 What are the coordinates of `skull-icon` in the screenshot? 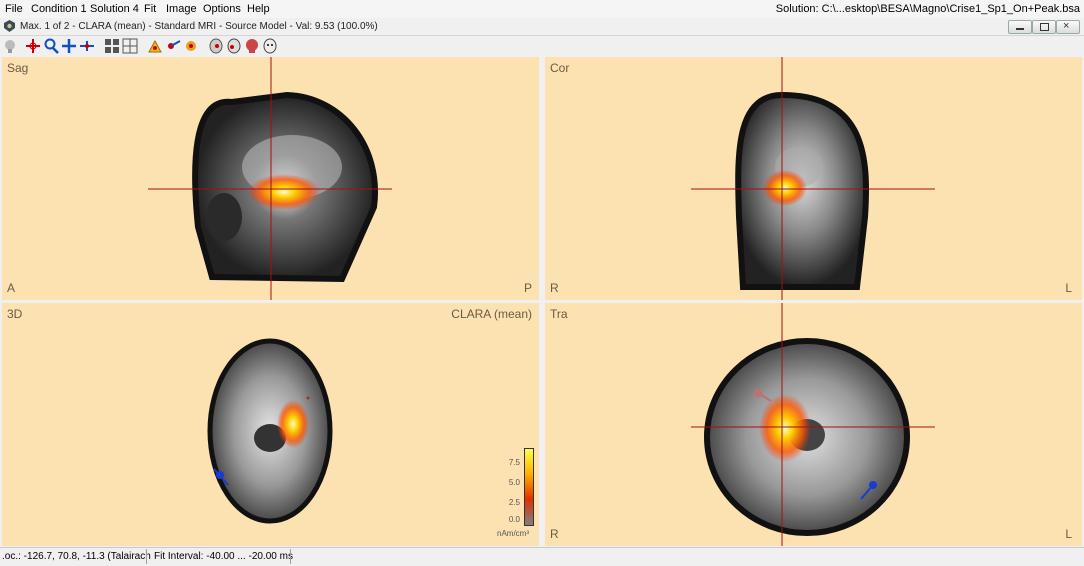 It's located at (252, 46).